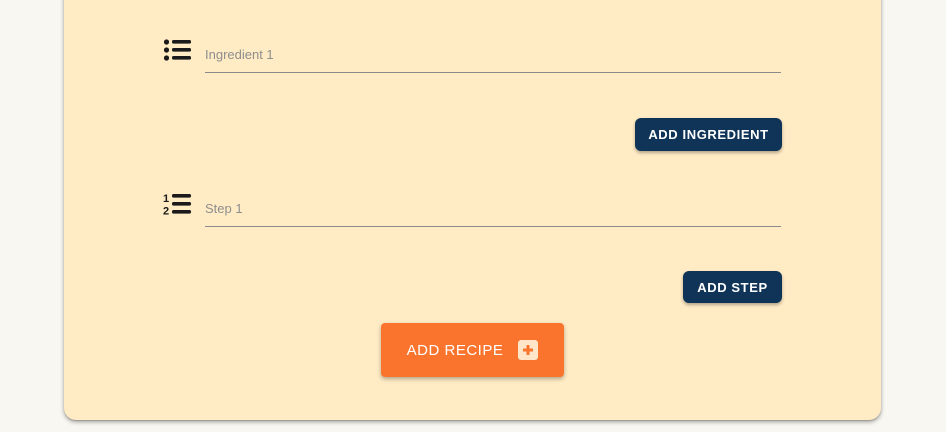  What do you see at coordinates (177, 205) in the screenshot?
I see `list-numbered-icon: 1 2` at bounding box center [177, 205].